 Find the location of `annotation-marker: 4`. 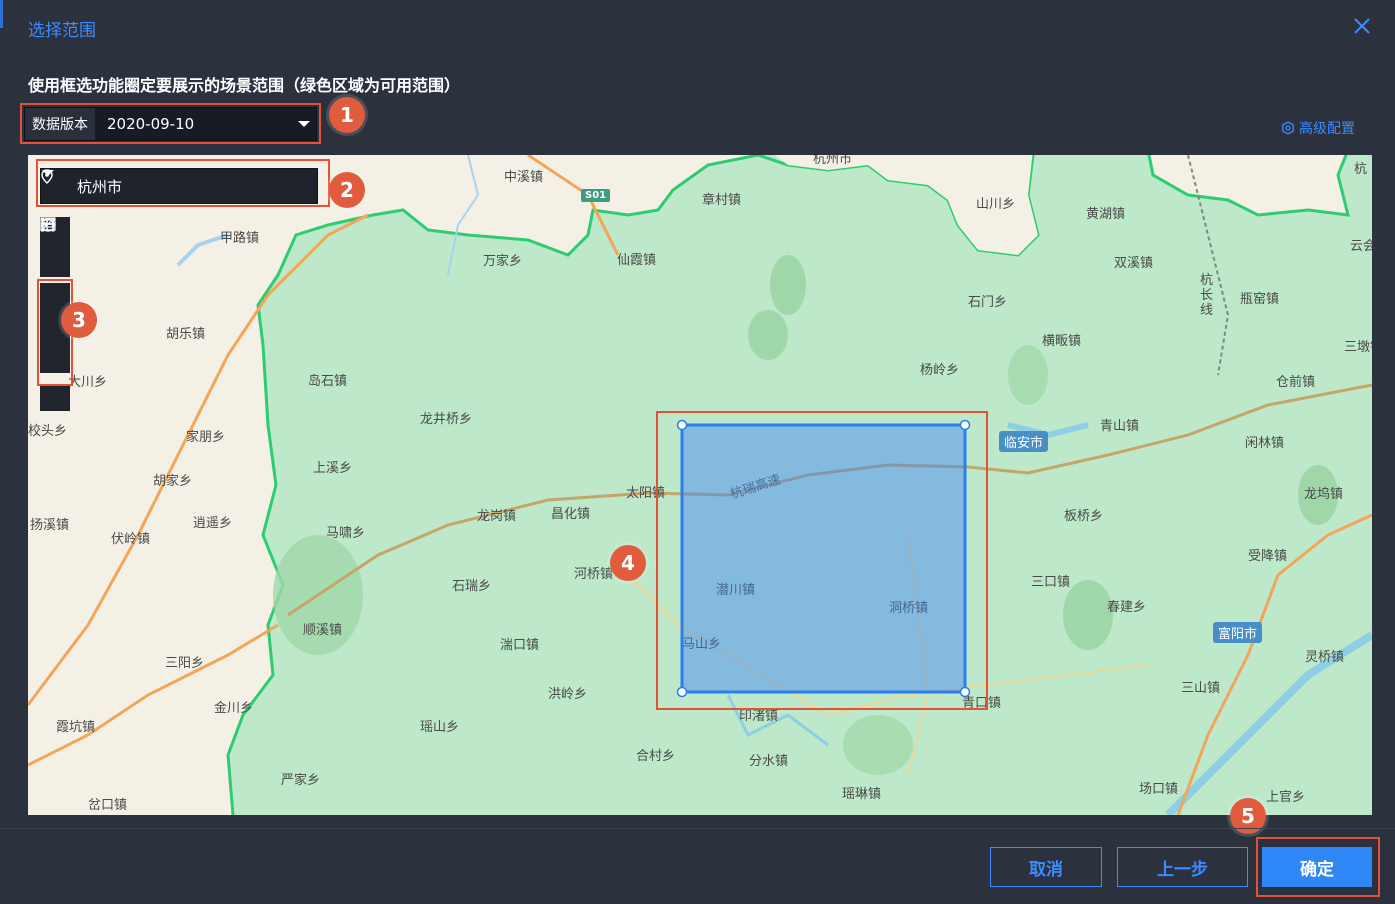

annotation-marker: 4 is located at coordinates (628, 563).